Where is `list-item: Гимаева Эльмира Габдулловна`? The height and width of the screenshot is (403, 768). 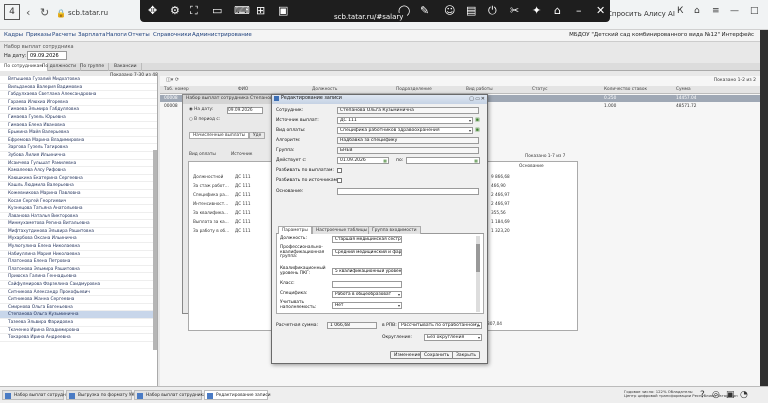 list-item: Гимаева Эльмира Габдулловна is located at coordinates (78, 110).